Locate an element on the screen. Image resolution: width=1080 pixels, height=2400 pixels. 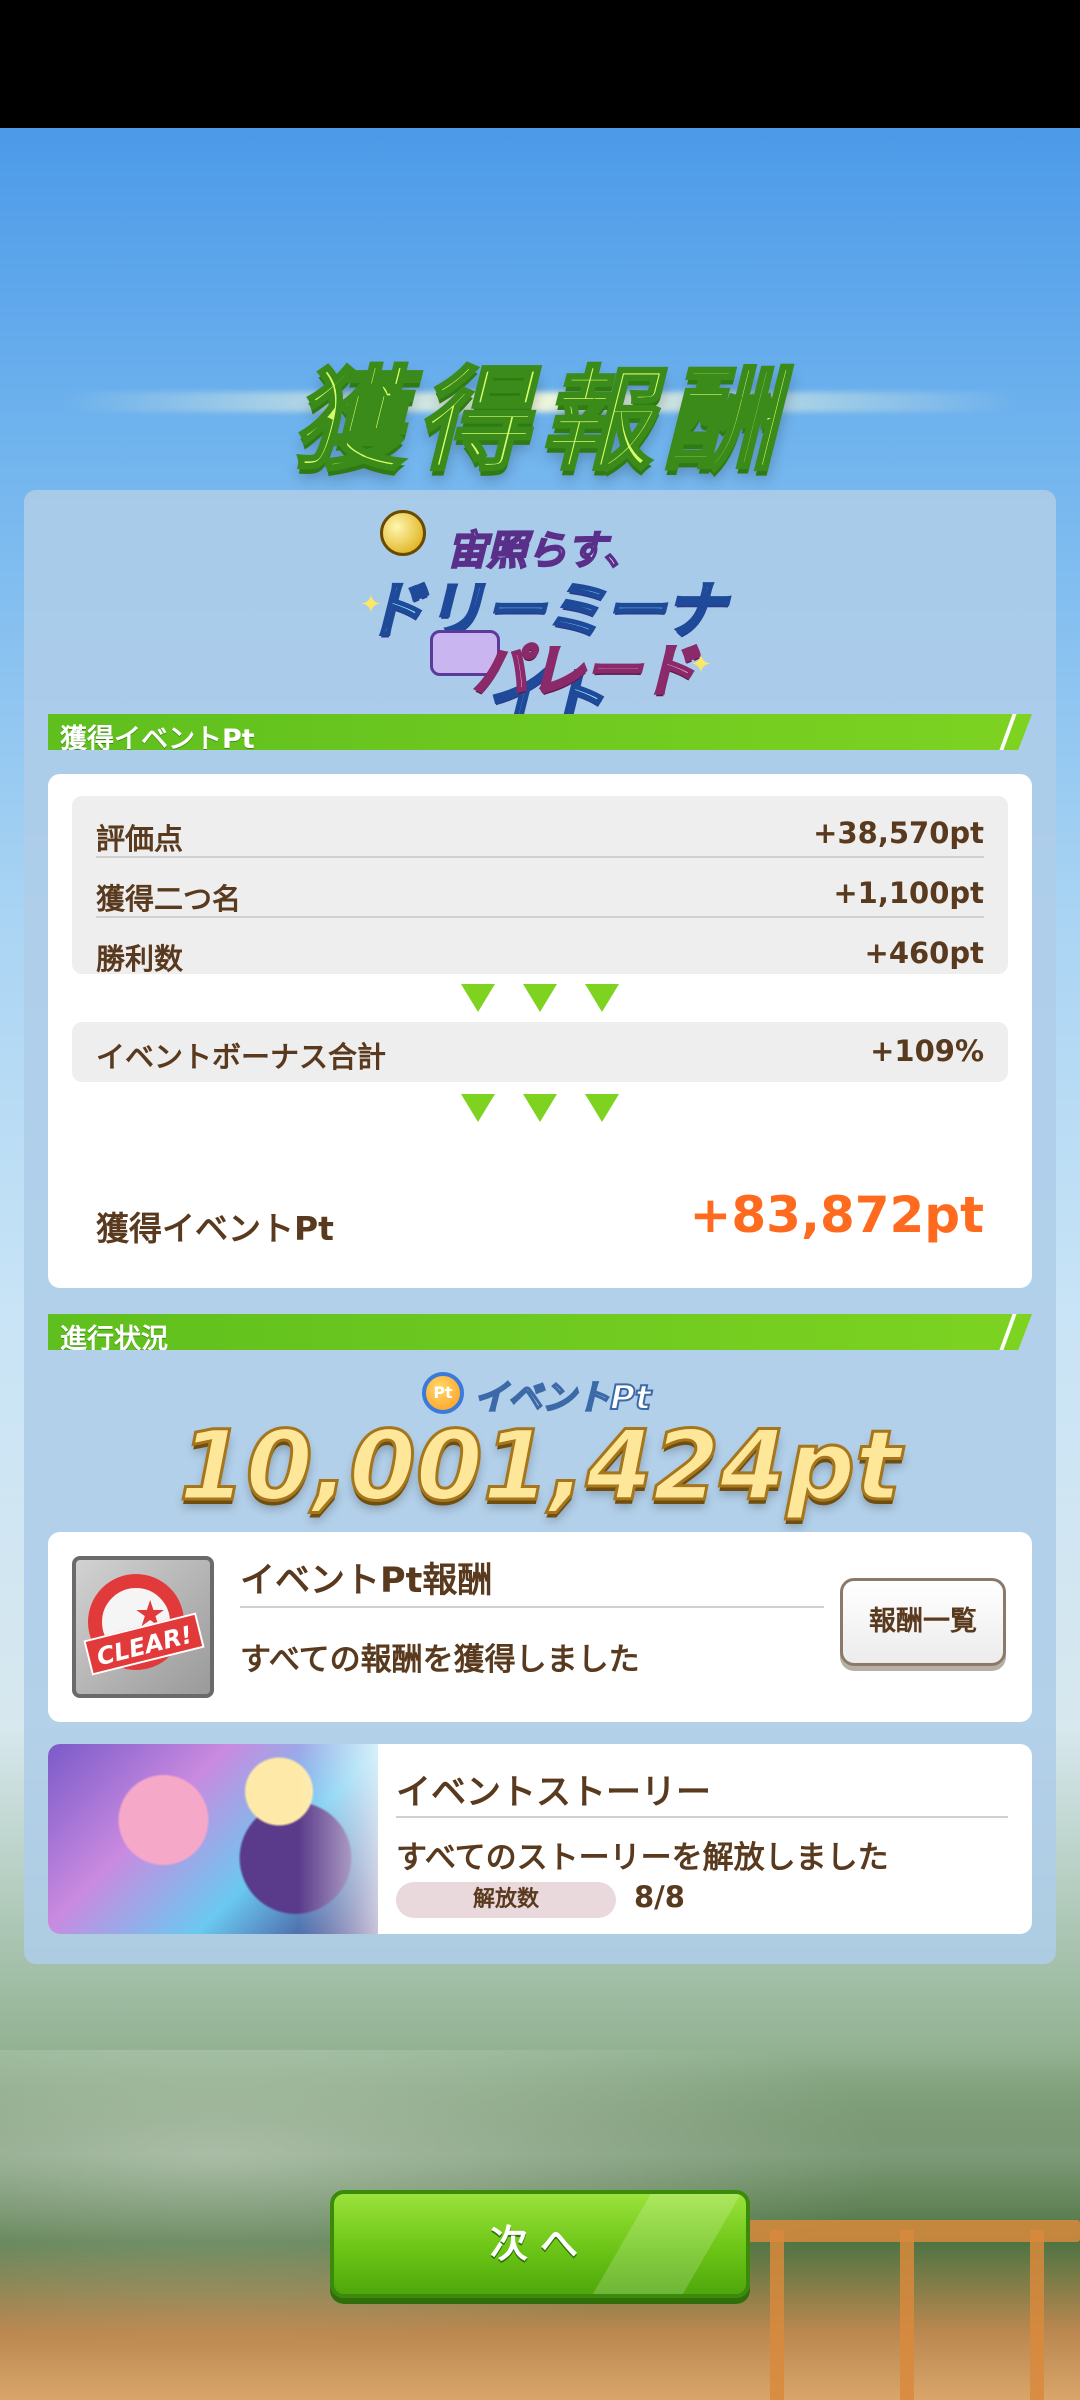
points-row-label: 評価点 is located at coordinates (140, 839).